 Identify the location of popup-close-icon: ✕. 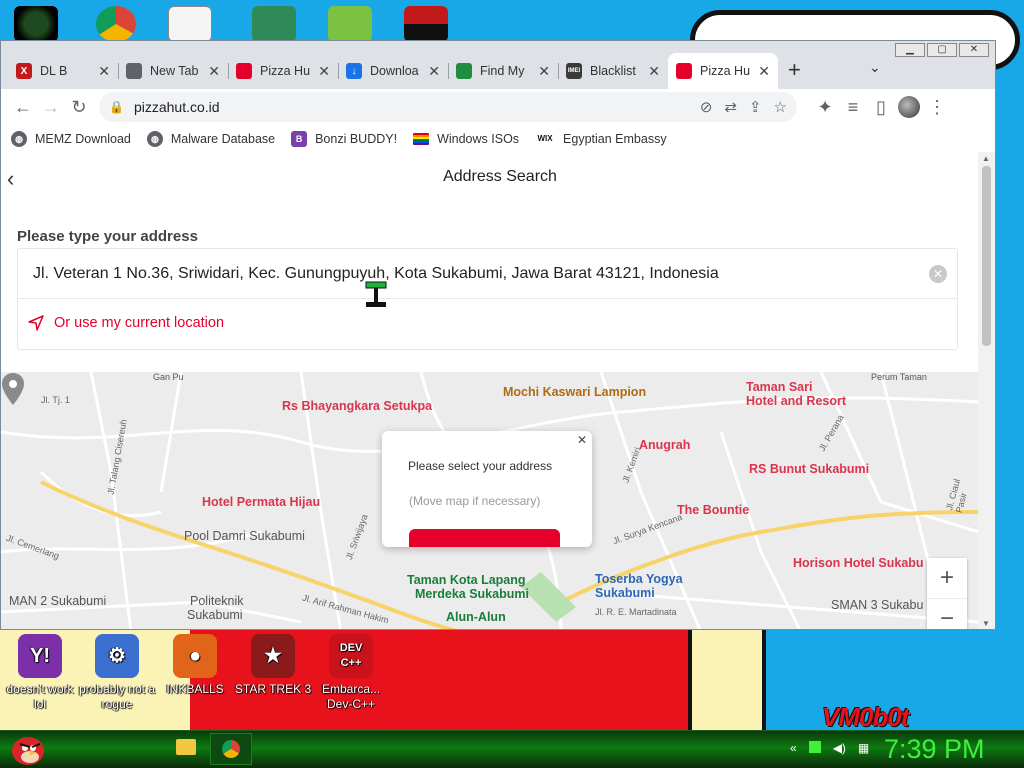
(582, 440).